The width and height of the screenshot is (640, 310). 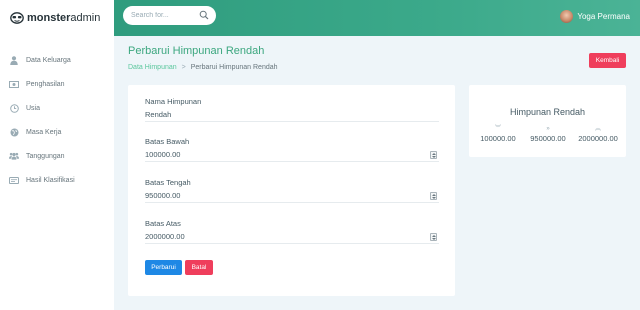 I want to click on sidebar-item-data-keluarga: Data Keluarga, so click(x=57, y=60).